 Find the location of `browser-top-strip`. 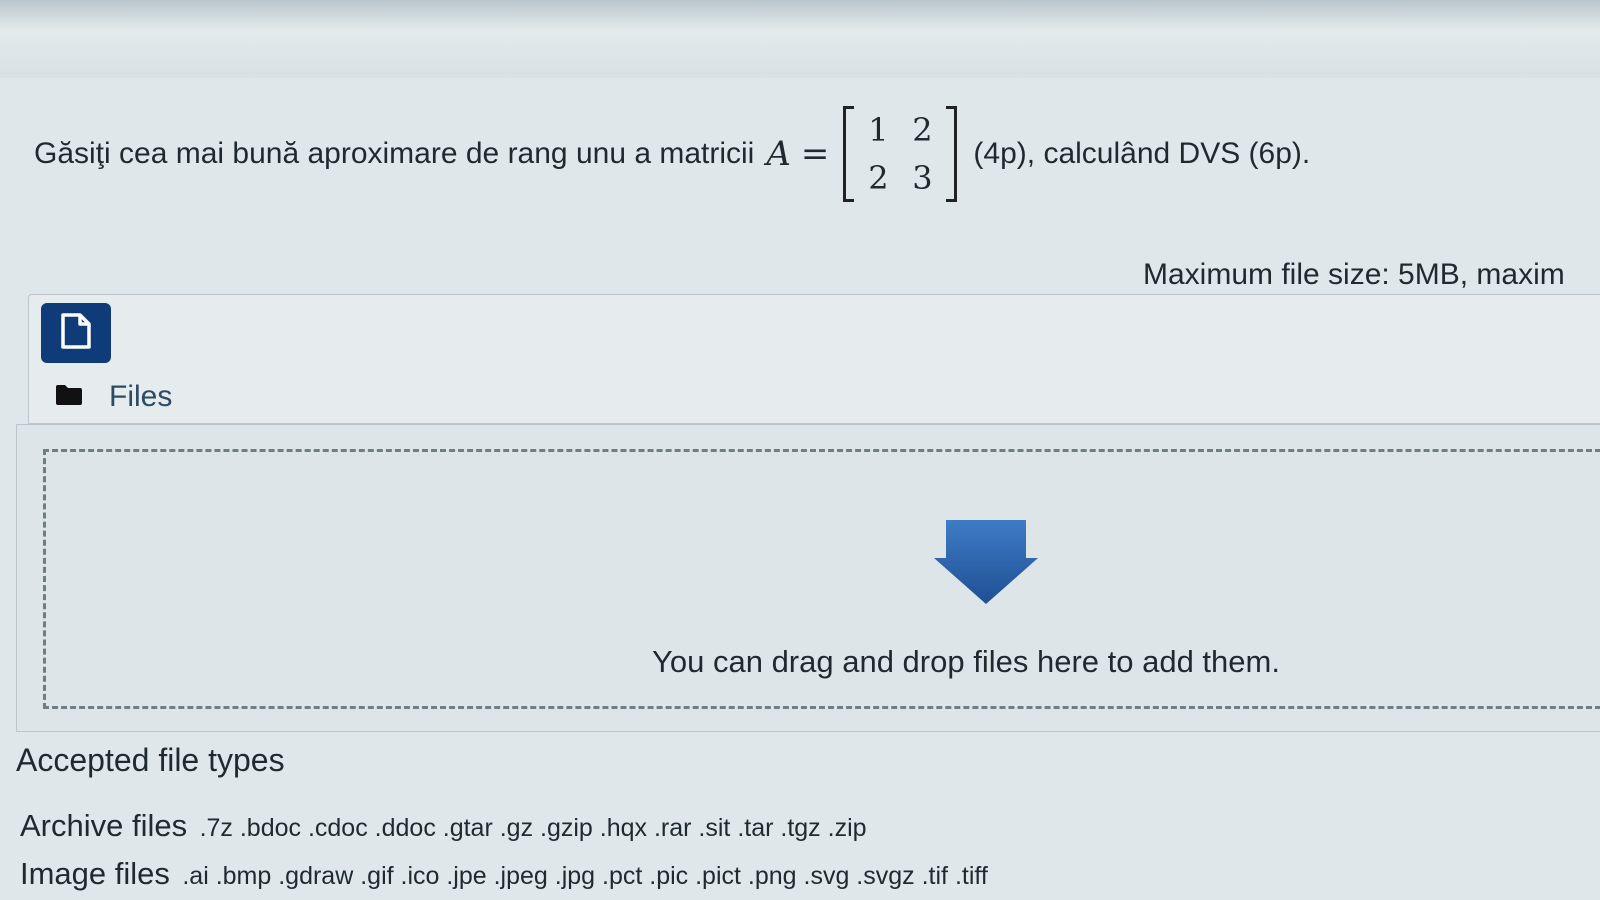

browser-top-strip is located at coordinates (800, 39).